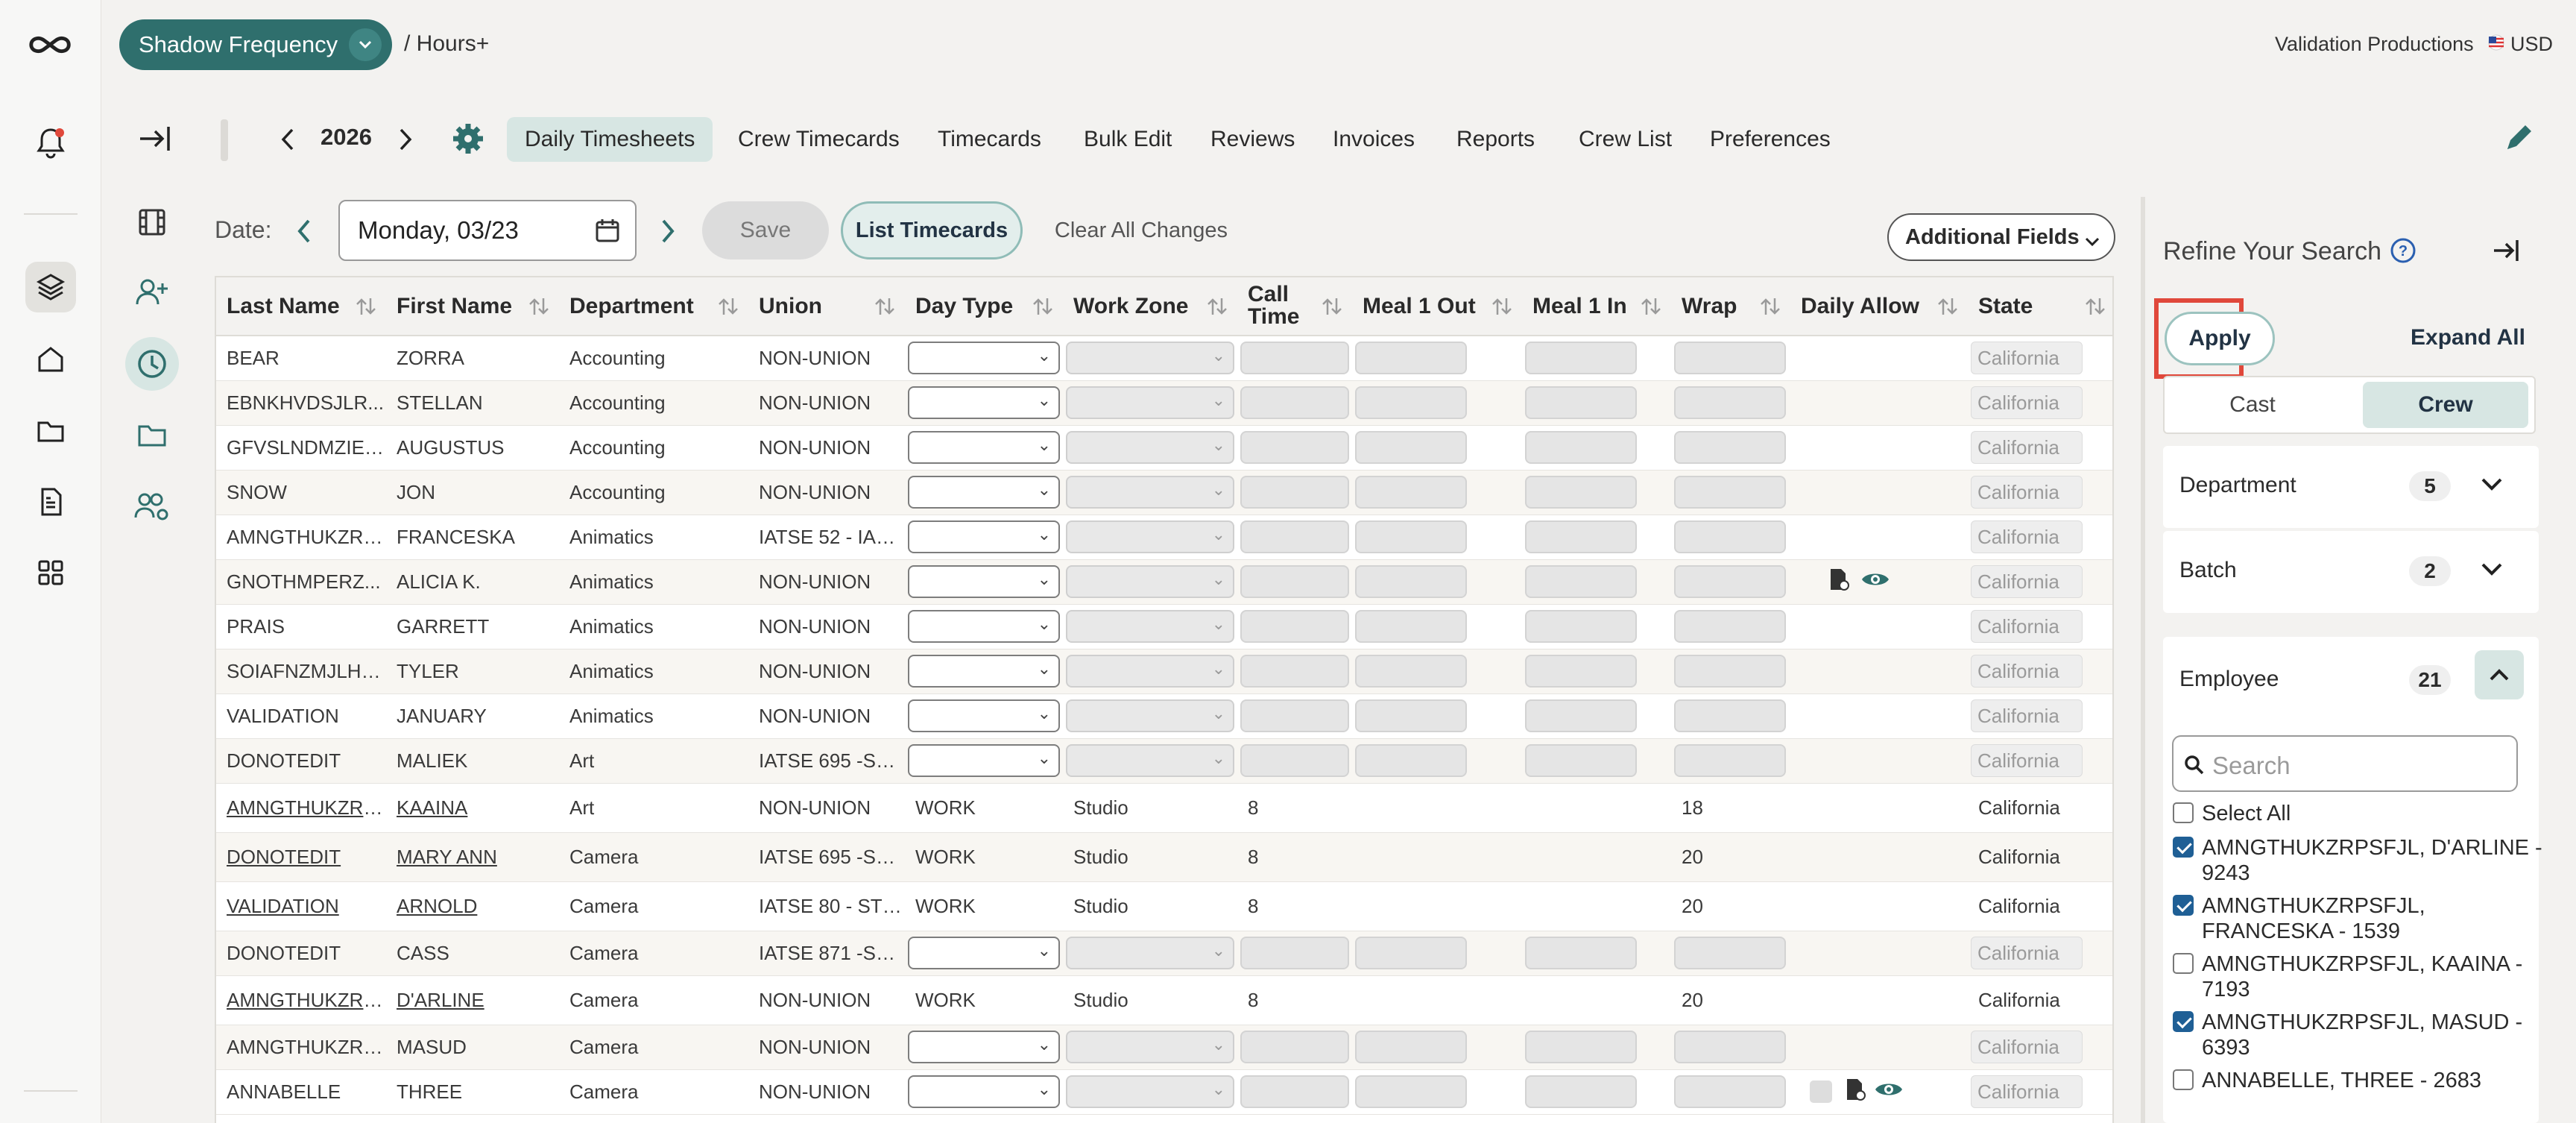  What do you see at coordinates (152, 364) in the screenshot?
I see `clock-icon` at bounding box center [152, 364].